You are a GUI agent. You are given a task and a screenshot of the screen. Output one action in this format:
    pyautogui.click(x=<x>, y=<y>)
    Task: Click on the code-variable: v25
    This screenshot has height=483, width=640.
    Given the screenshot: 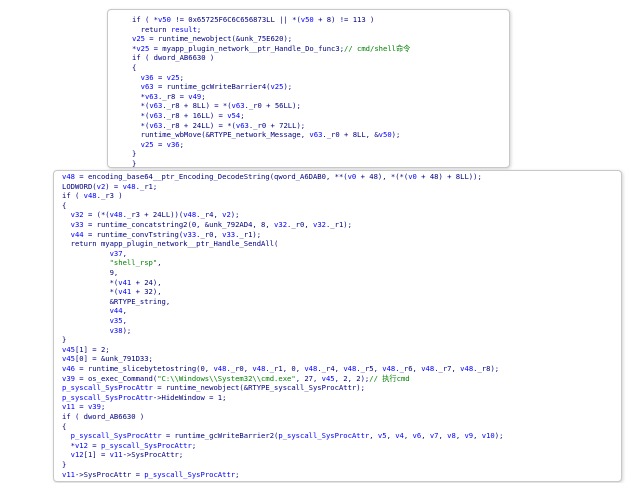 What is the action you would take?
    pyautogui.click(x=173, y=77)
    